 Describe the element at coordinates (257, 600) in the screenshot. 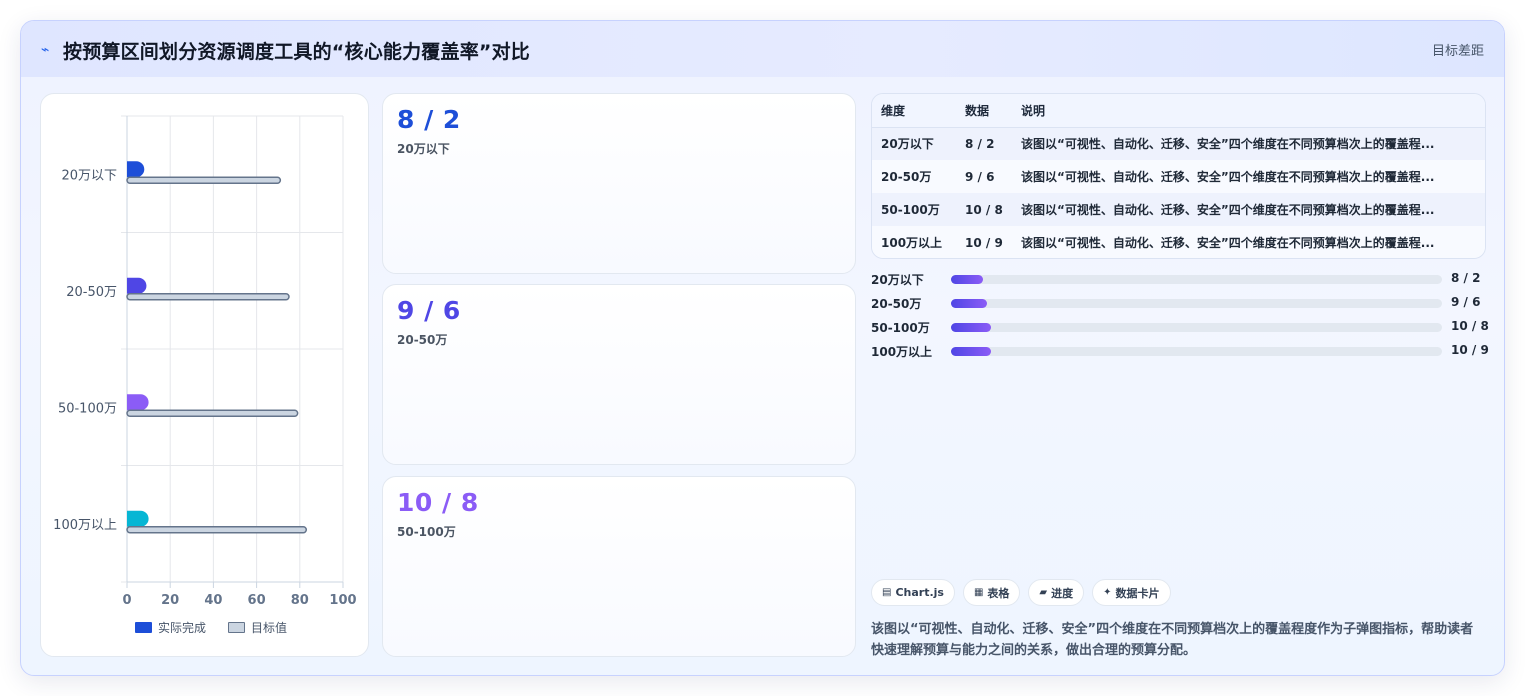

I see `x-tick-label: 60` at that location.